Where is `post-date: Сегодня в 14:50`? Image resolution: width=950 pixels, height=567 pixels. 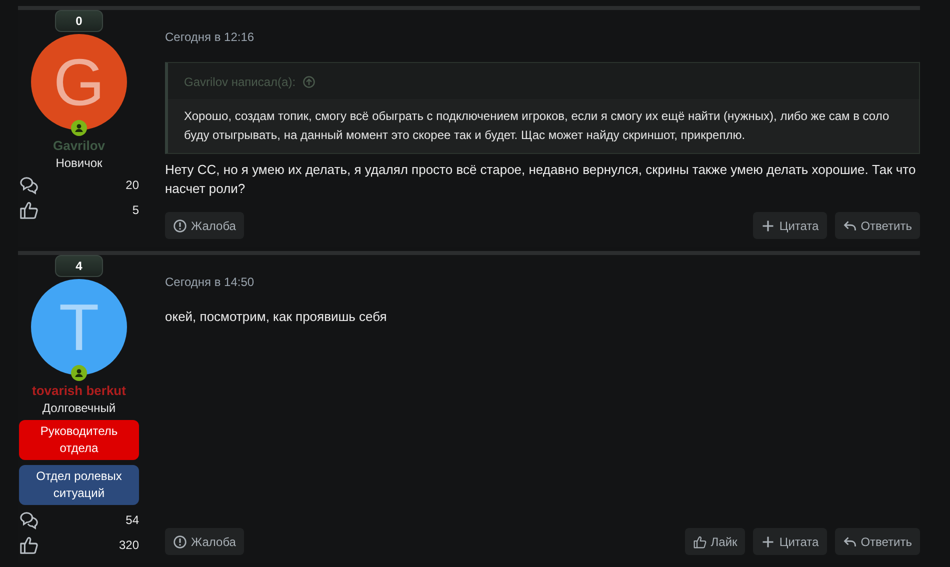 post-date: Сегодня в 14:50 is located at coordinates (542, 282).